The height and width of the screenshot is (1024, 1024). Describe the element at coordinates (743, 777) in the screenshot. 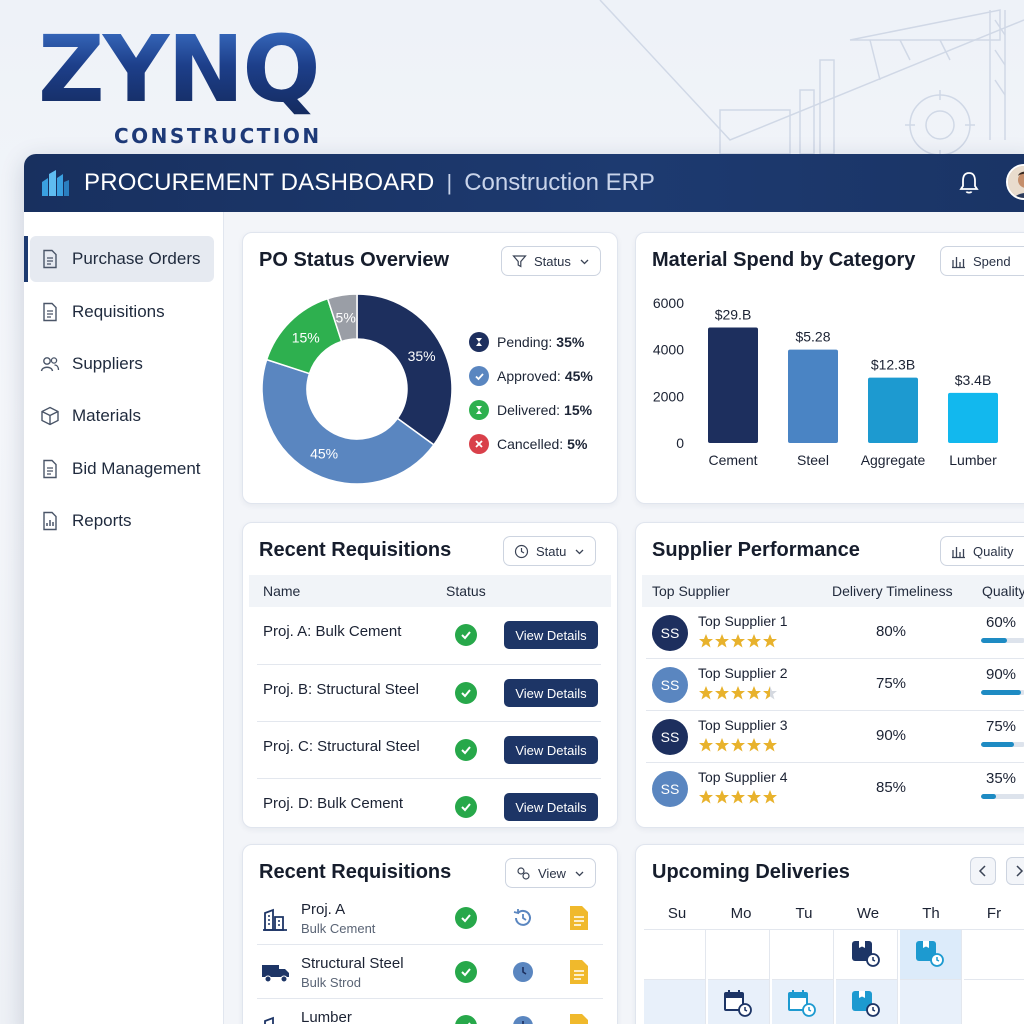

I see `supplier-name: Top Supplier 4` at that location.